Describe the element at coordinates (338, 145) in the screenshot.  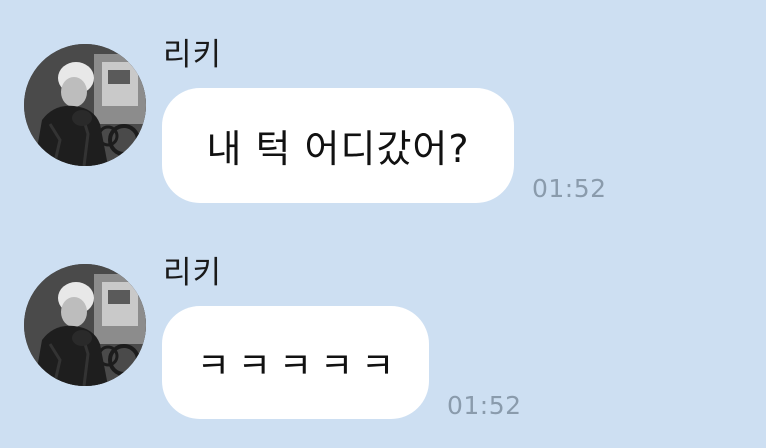
I see `message-bubble: 내 턱 어디갔어?` at that location.